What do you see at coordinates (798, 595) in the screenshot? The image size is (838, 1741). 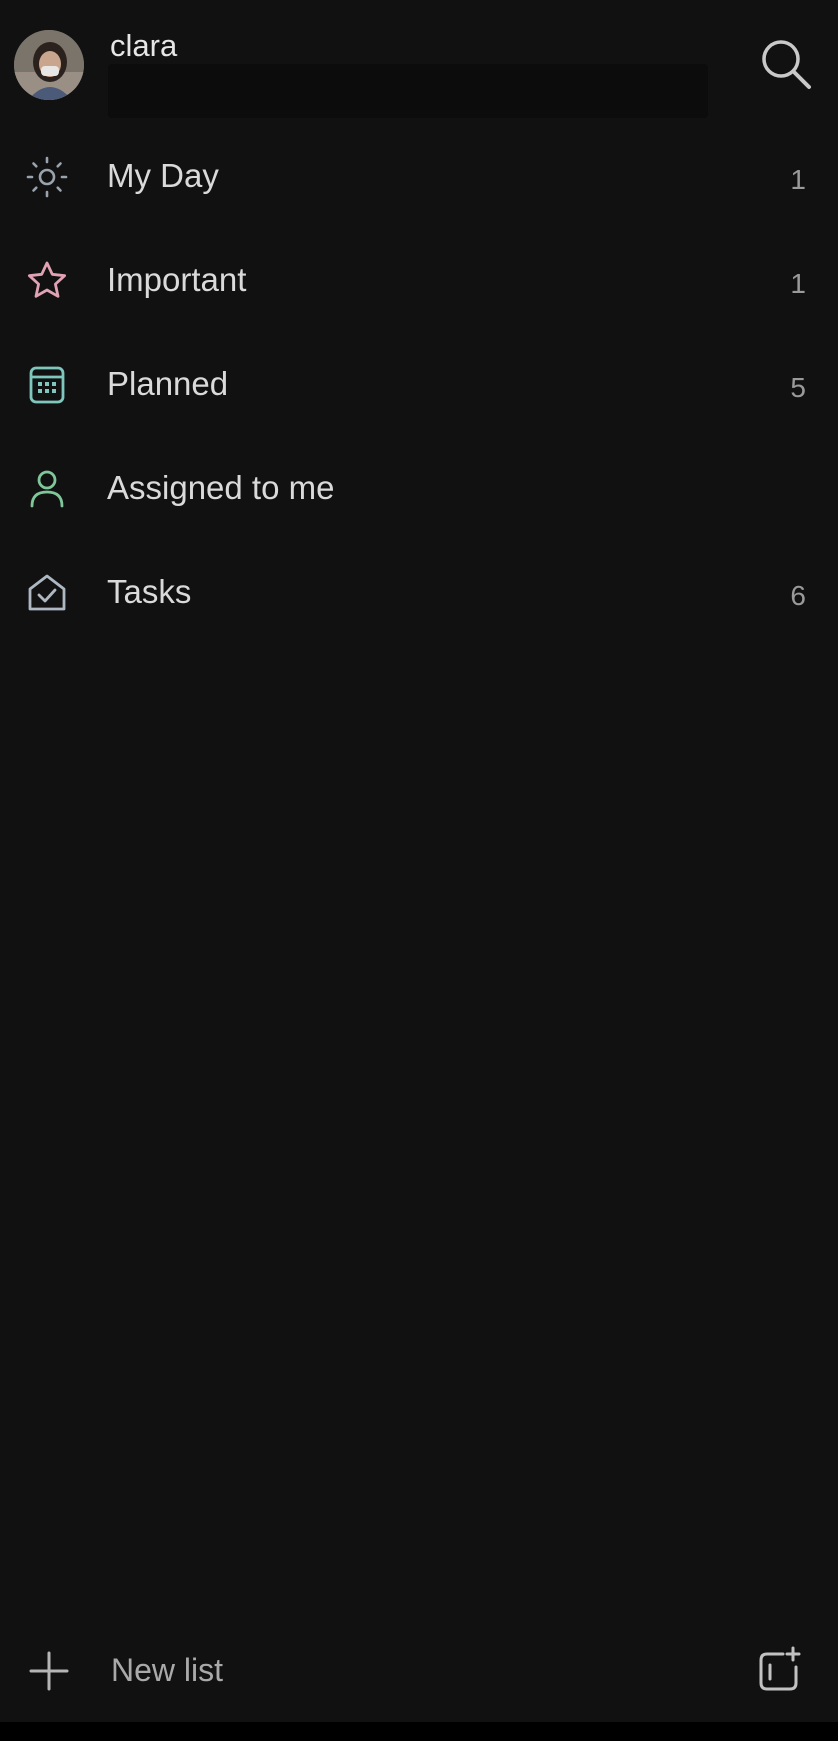 I see `nav-item-count: 6` at bounding box center [798, 595].